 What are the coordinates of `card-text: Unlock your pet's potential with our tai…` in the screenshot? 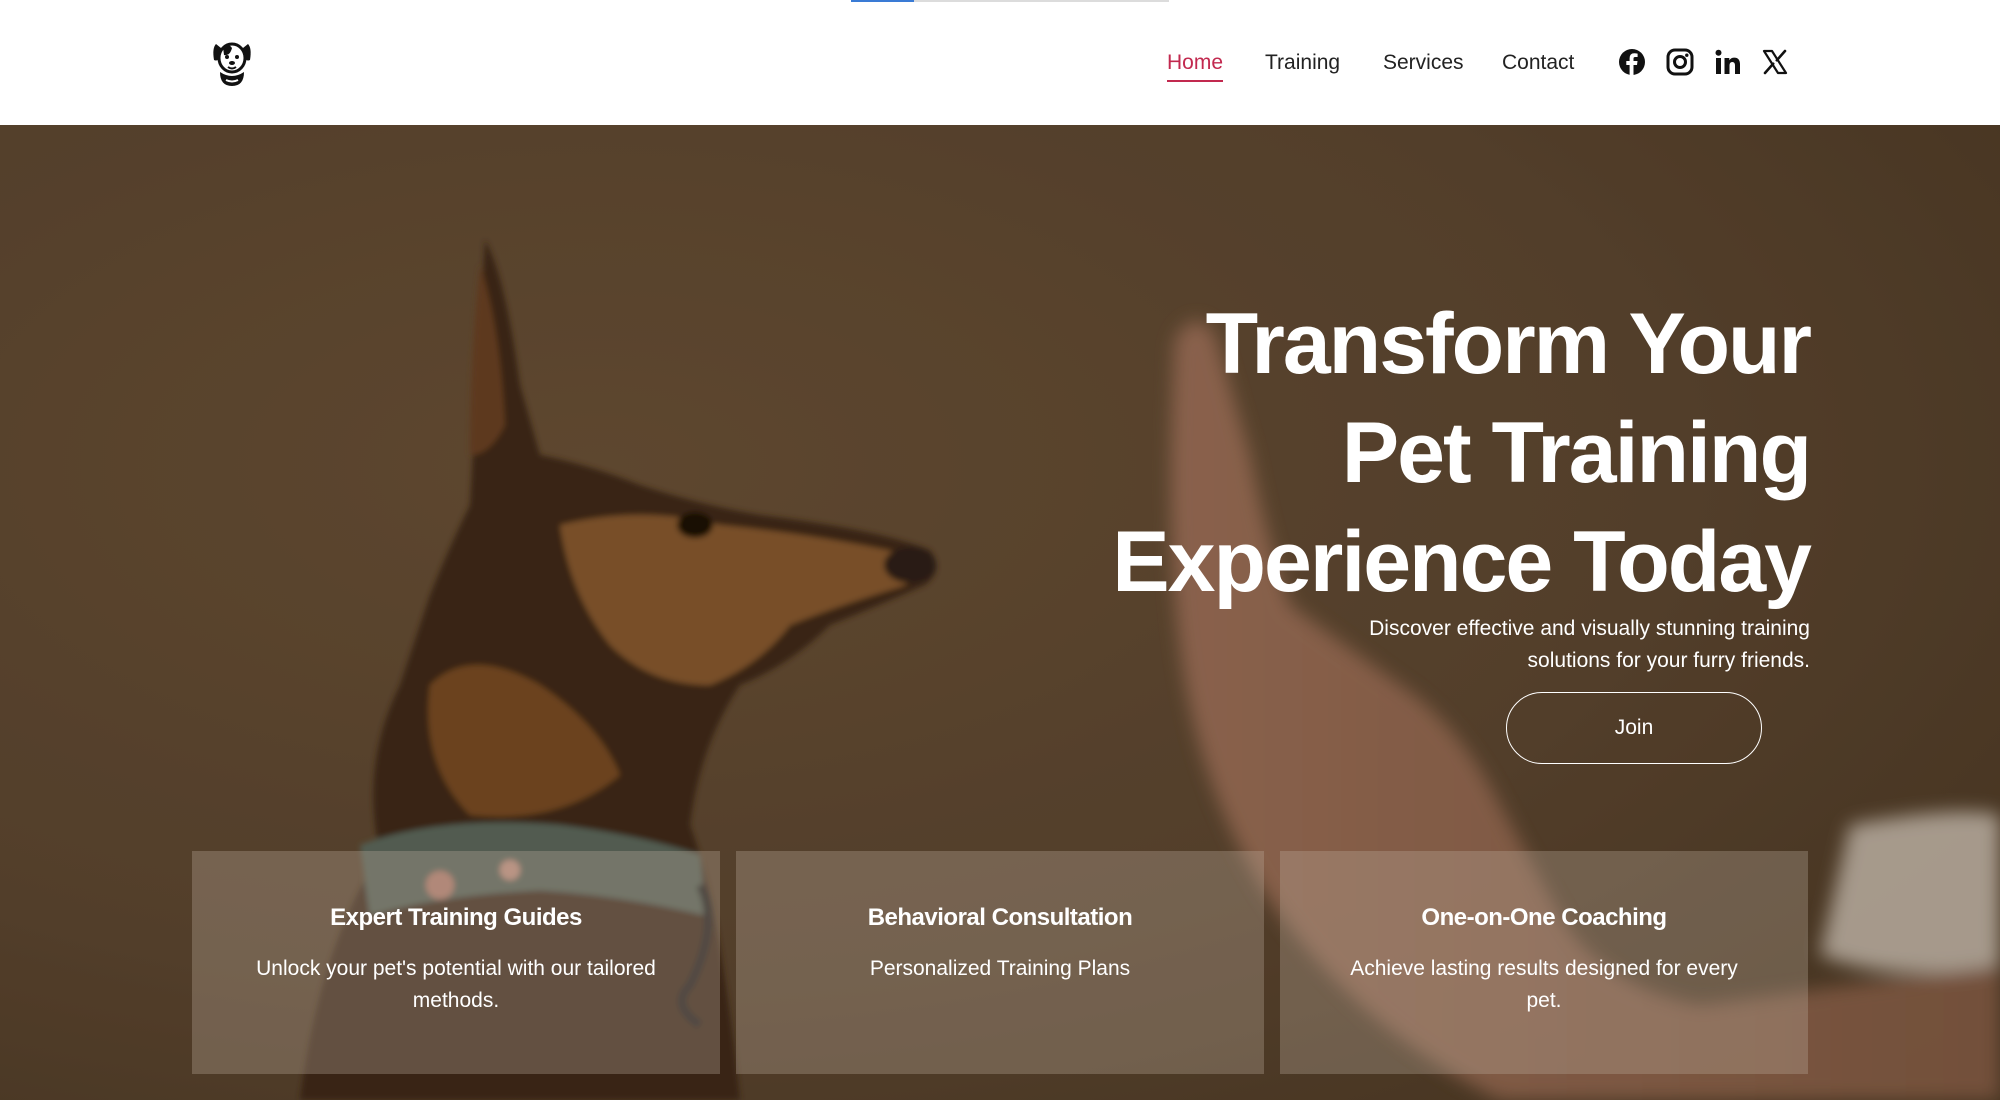 It's located at (456, 984).